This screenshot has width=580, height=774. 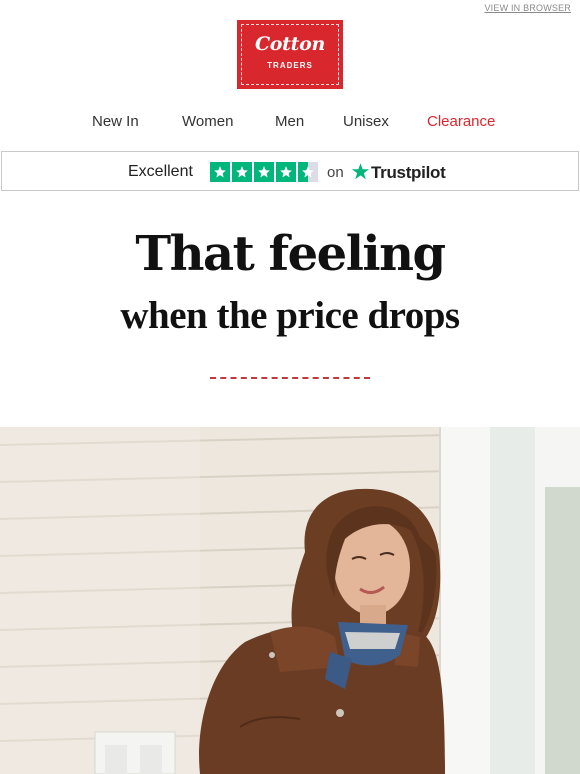 I want to click on hero-subhead: when the price drops, so click(x=290, y=315).